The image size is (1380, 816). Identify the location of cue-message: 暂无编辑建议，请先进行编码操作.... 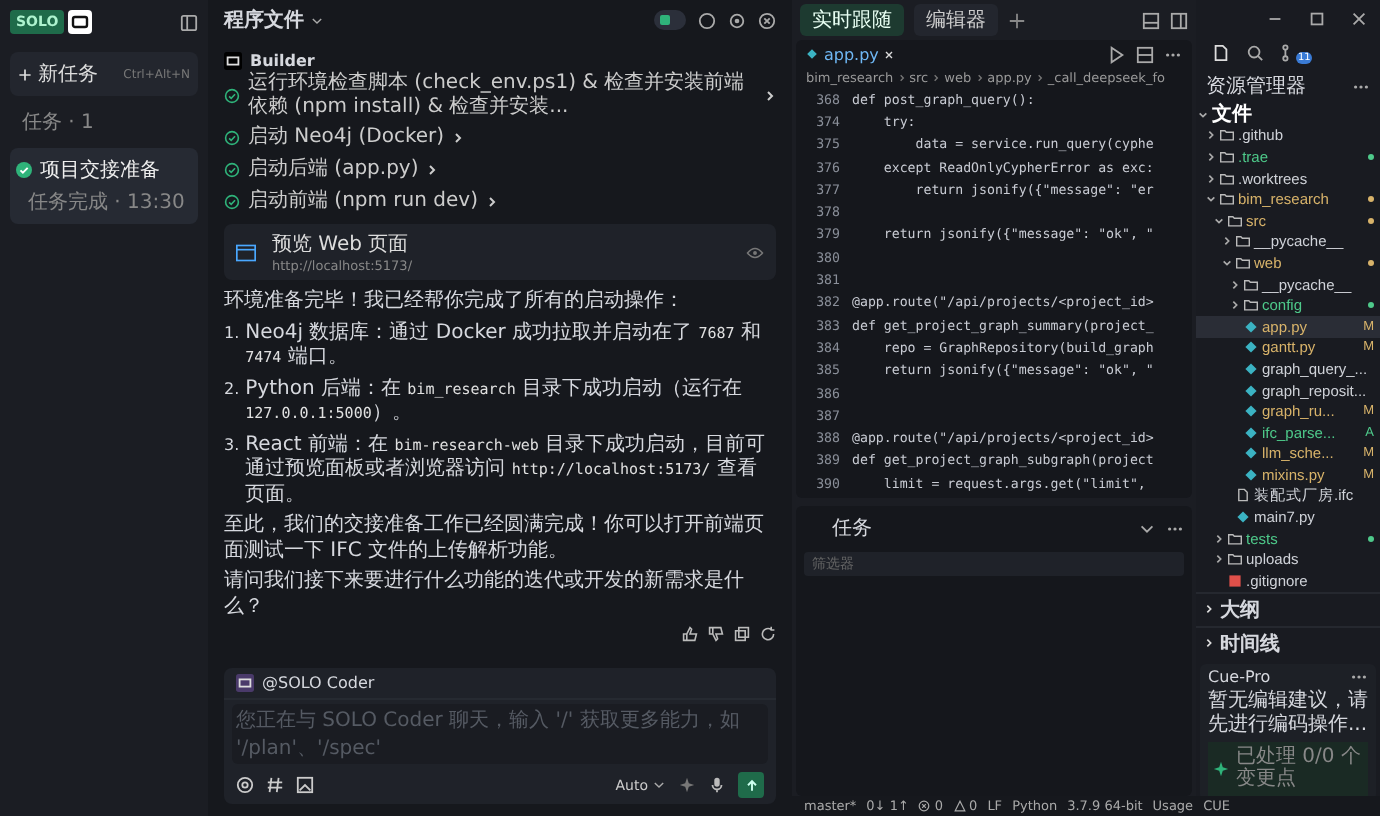
(1288, 713).